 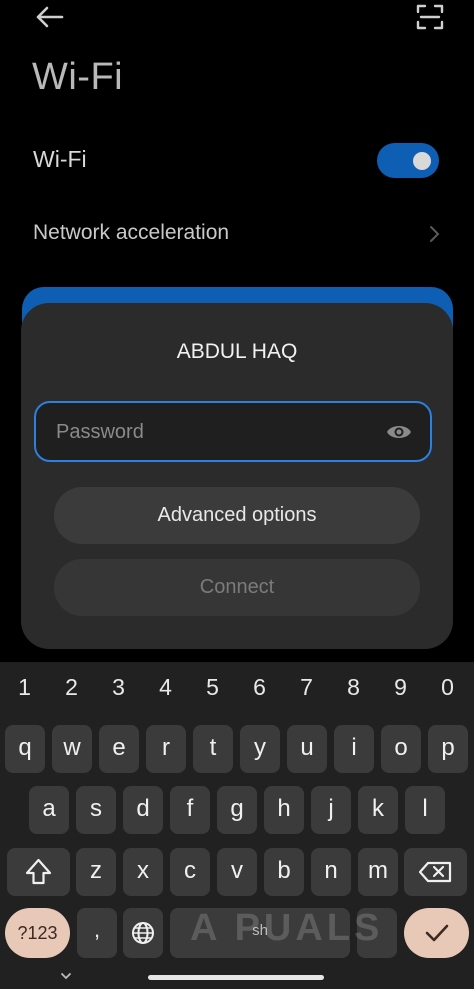 I want to click on number-key-3: 3, so click(x=118, y=687).